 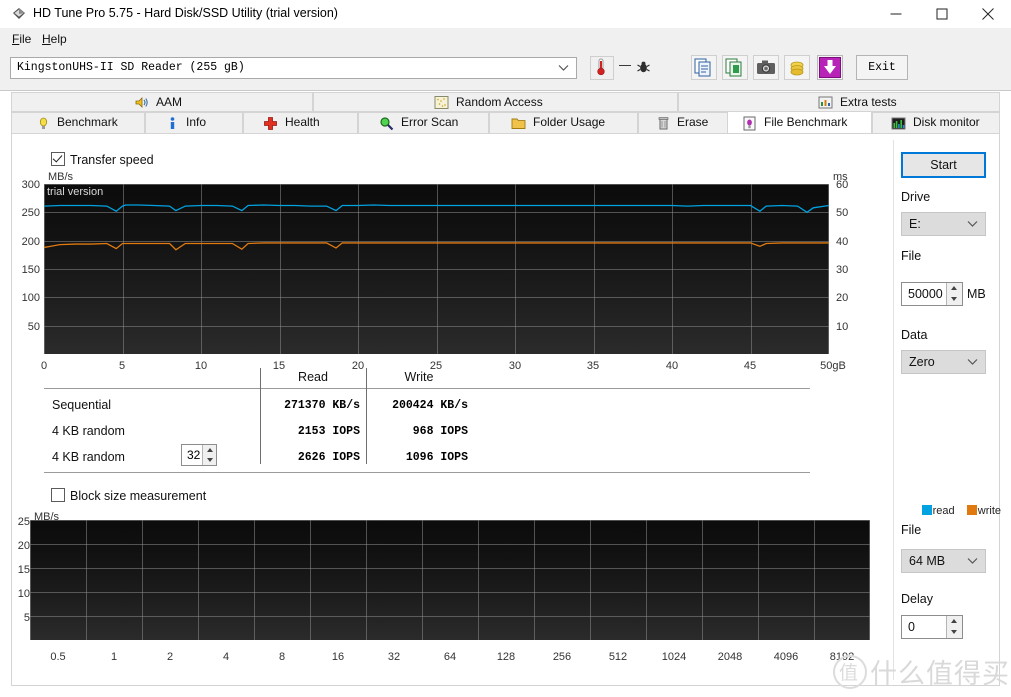 I want to click on trial-version-tag: trial version, so click(x=75, y=192).